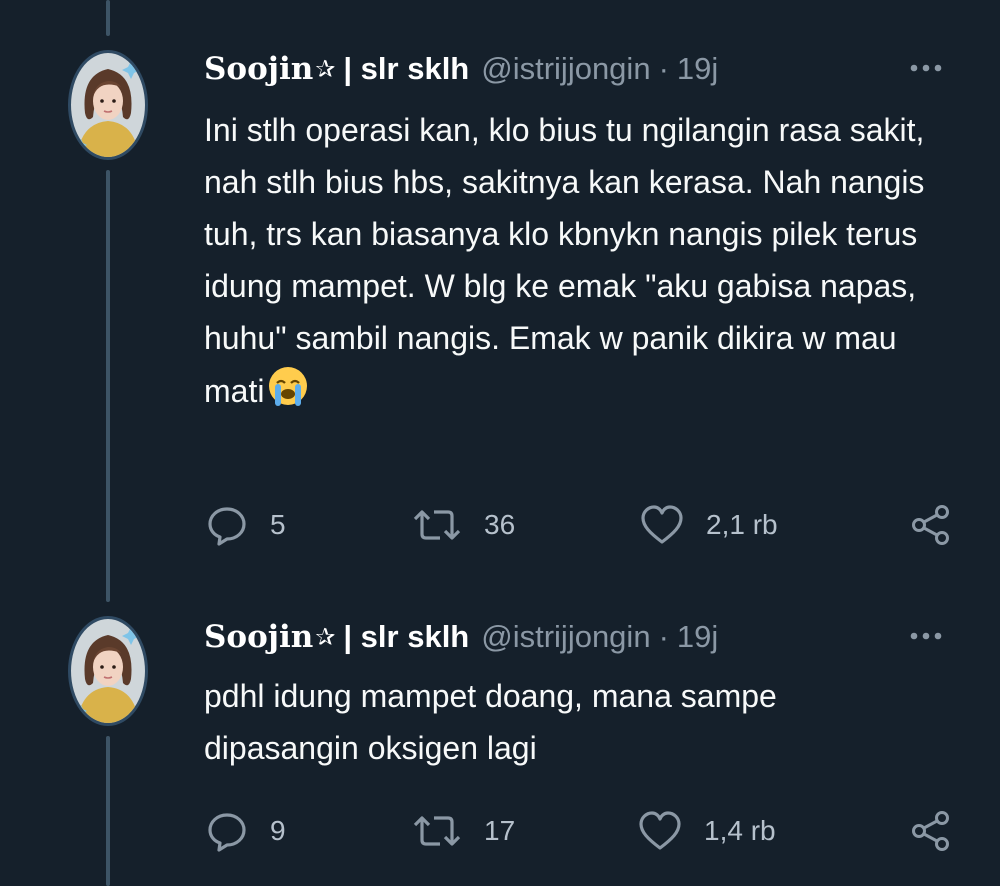 Image resolution: width=1000 pixels, height=886 pixels. What do you see at coordinates (463, 525) in the screenshot?
I see `retweet-button: 36` at bounding box center [463, 525].